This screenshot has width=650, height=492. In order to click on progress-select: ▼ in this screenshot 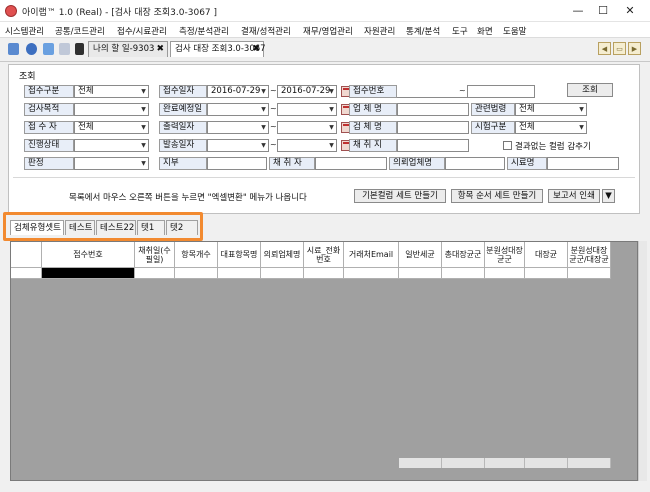, I will do `click(111, 145)`.